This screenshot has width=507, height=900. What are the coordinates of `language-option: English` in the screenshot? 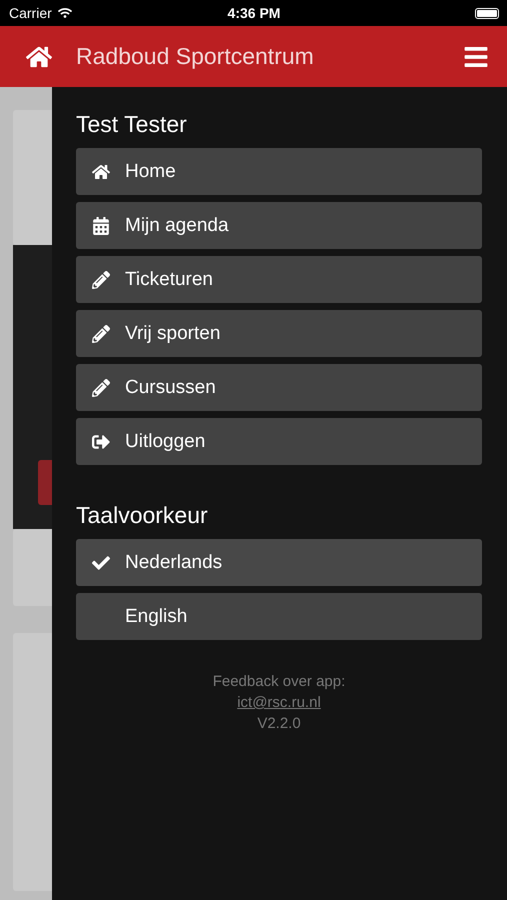 It's located at (279, 616).